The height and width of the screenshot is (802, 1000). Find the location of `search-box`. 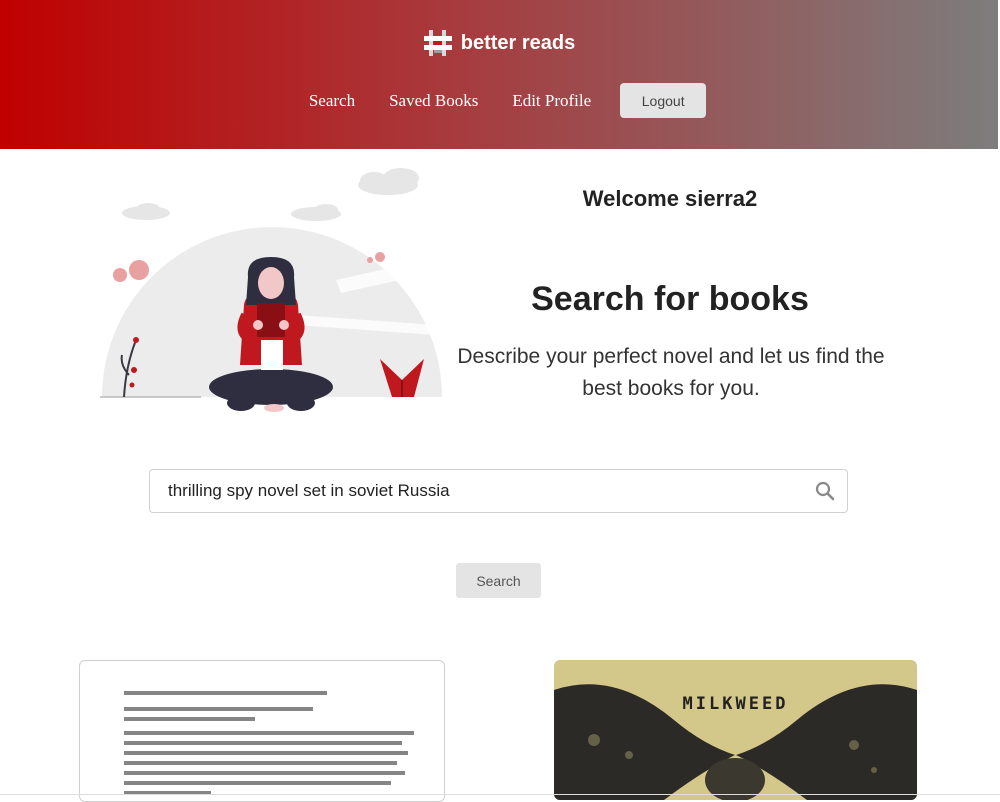

search-box is located at coordinates (498, 491).